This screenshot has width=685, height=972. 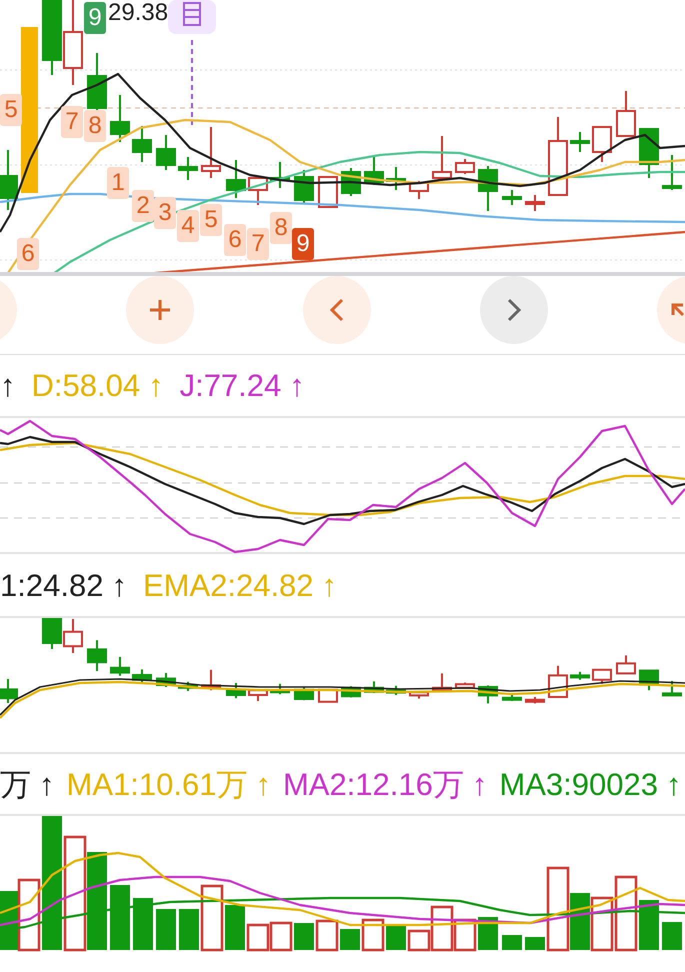 What do you see at coordinates (52, 585) in the screenshot?
I see `indicator-value: 1:24.82` at bounding box center [52, 585].